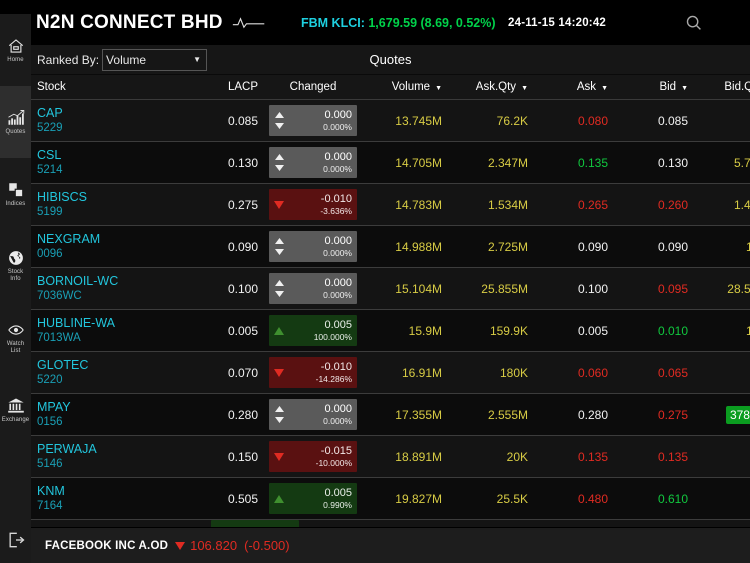 This screenshot has width=750, height=563. What do you see at coordinates (155, 59) in the screenshot?
I see `ranked-by-select: Volume ▼` at bounding box center [155, 59].